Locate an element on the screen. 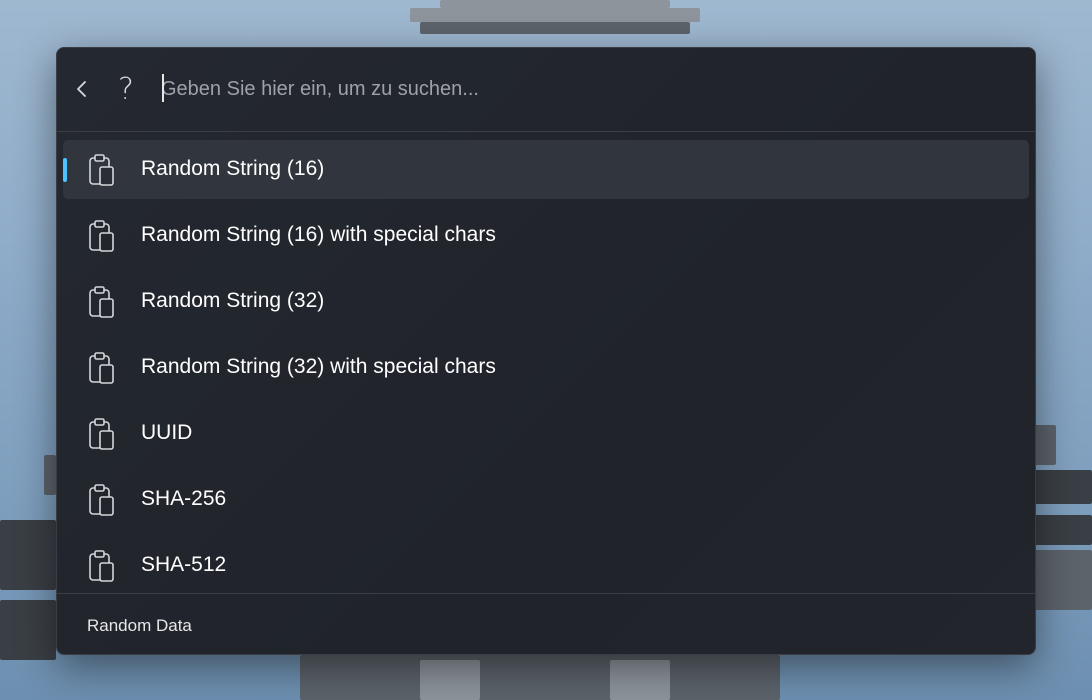 The height and width of the screenshot is (700, 1092). list-item-label: Random String (32) is located at coordinates (233, 300).